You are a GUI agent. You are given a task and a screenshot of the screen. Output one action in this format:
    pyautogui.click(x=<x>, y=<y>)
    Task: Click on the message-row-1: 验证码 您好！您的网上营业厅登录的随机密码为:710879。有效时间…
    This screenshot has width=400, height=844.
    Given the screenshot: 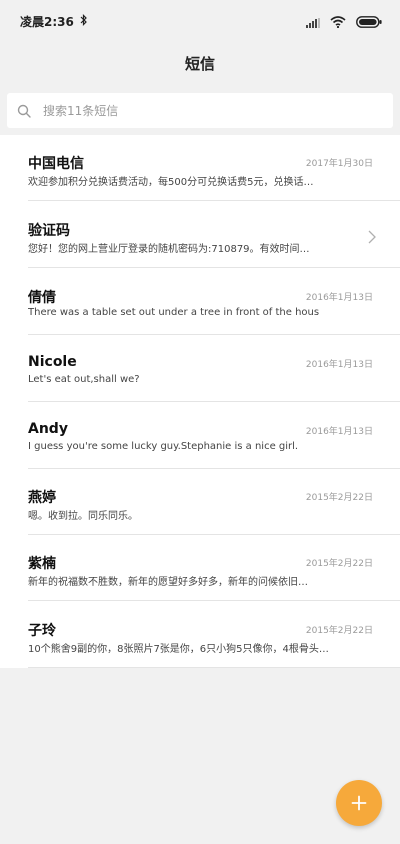 What is the action you would take?
    pyautogui.click(x=200, y=235)
    